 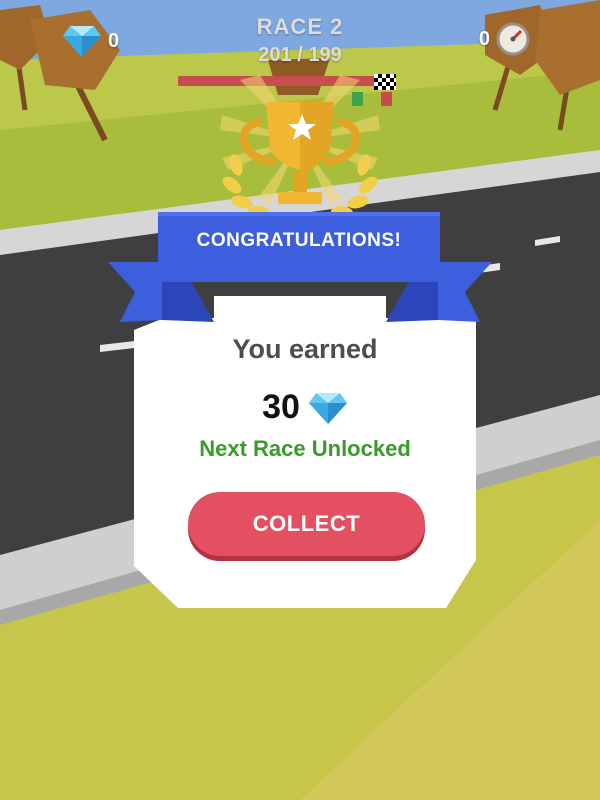 I want to click on reward-amount: 30, so click(x=281, y=407).